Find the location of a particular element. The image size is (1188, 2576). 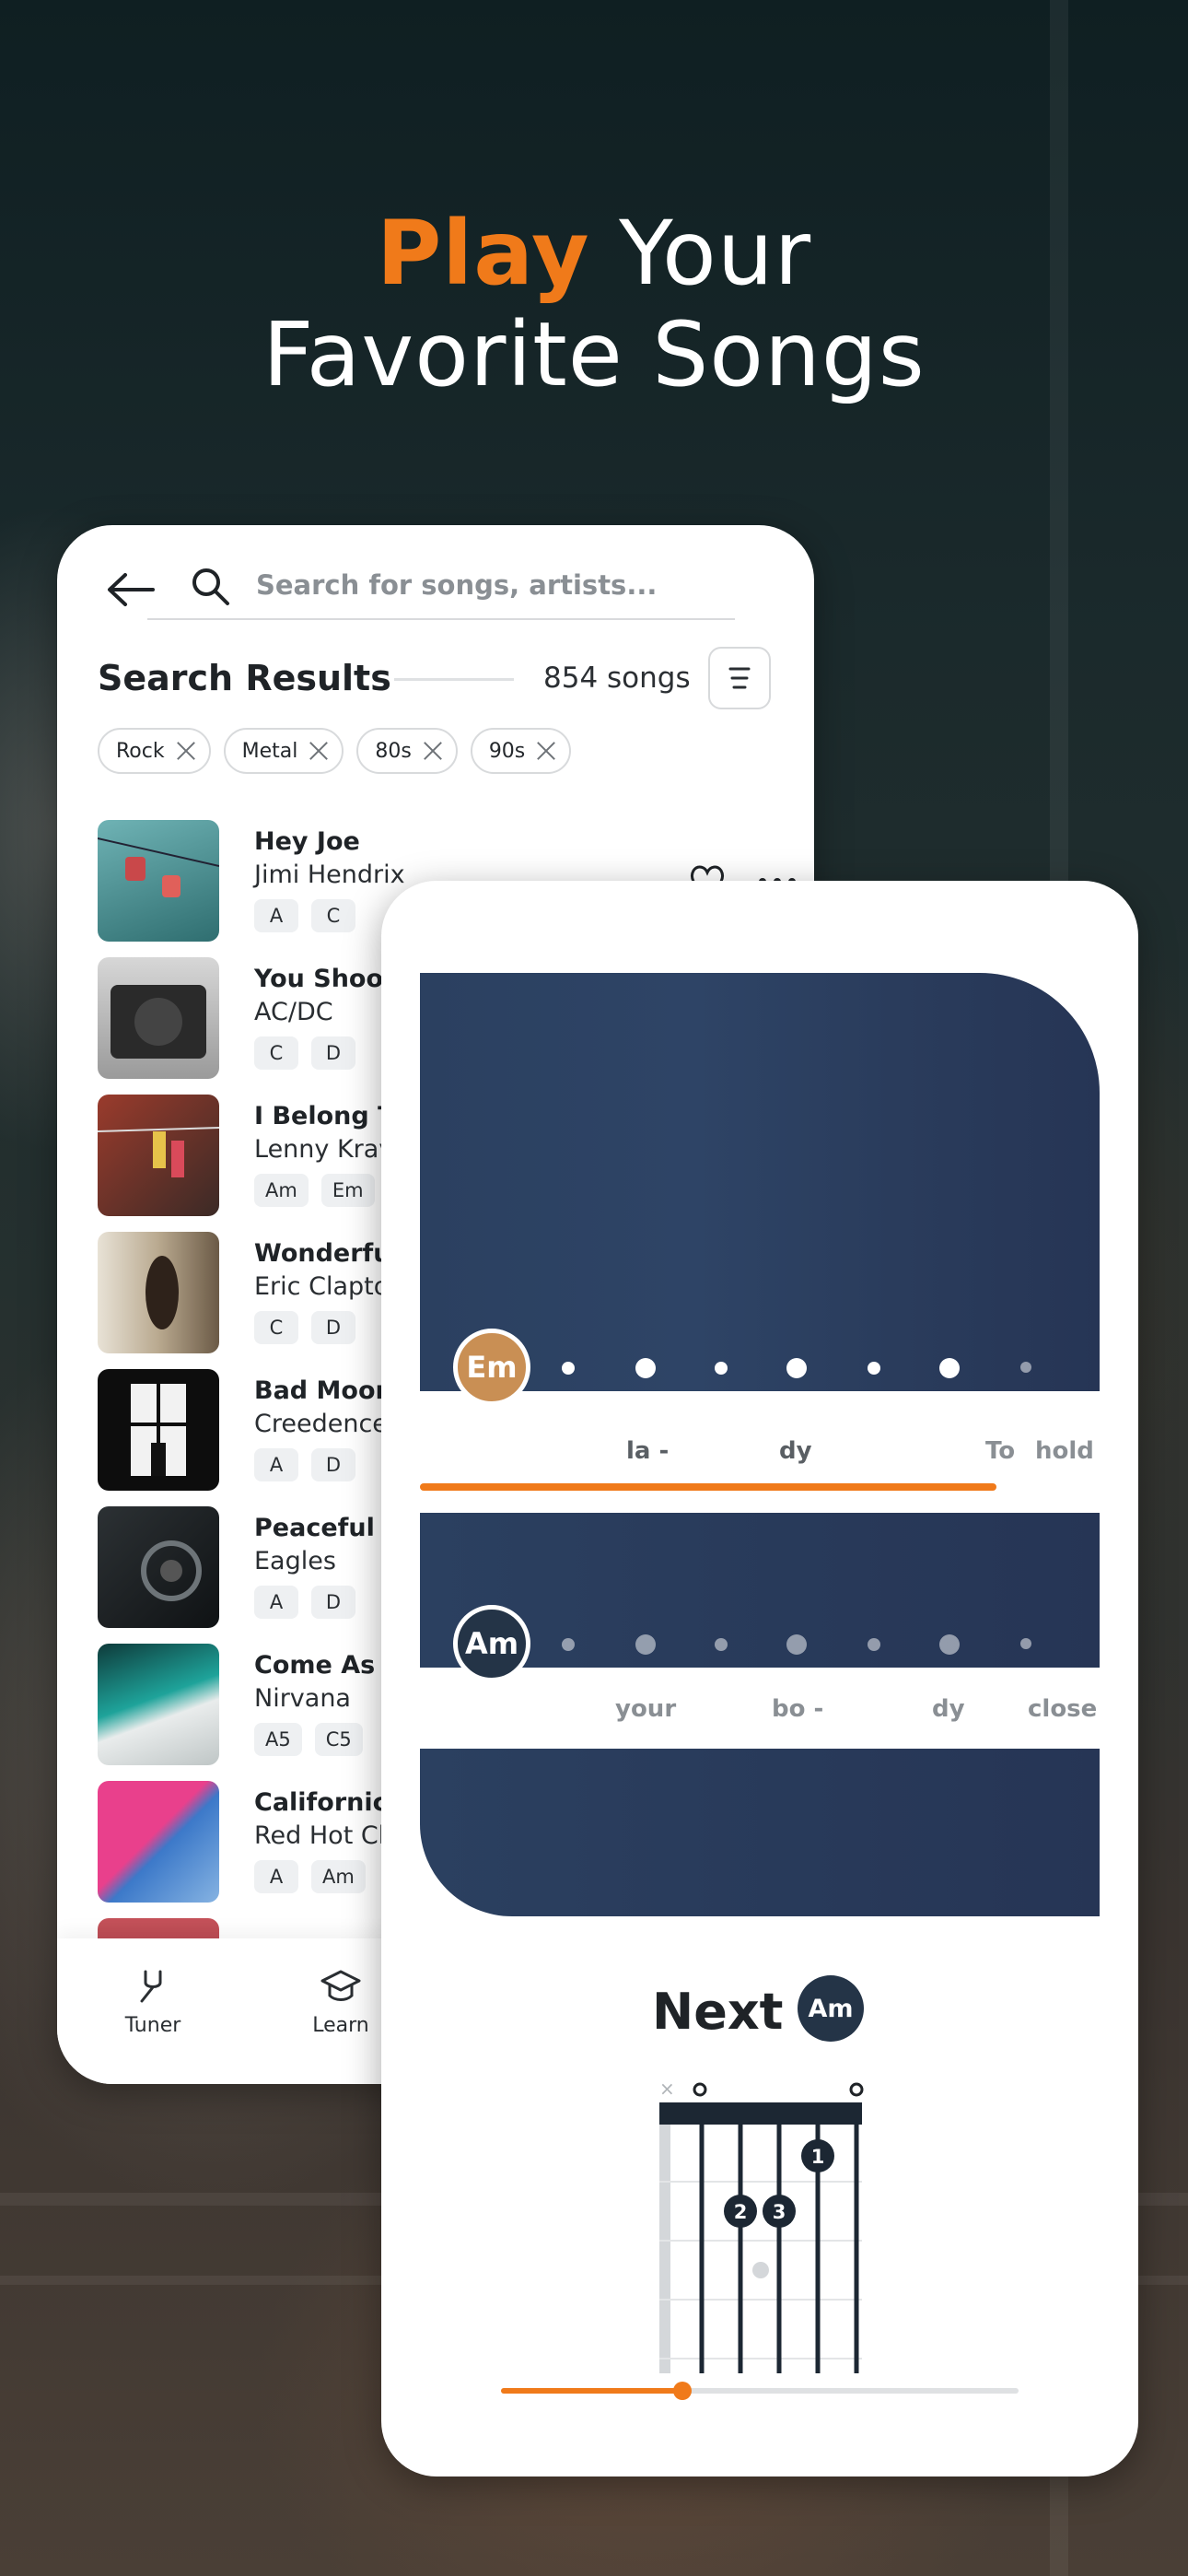

filter-chip: Rock is located at coordinates (154, 751).